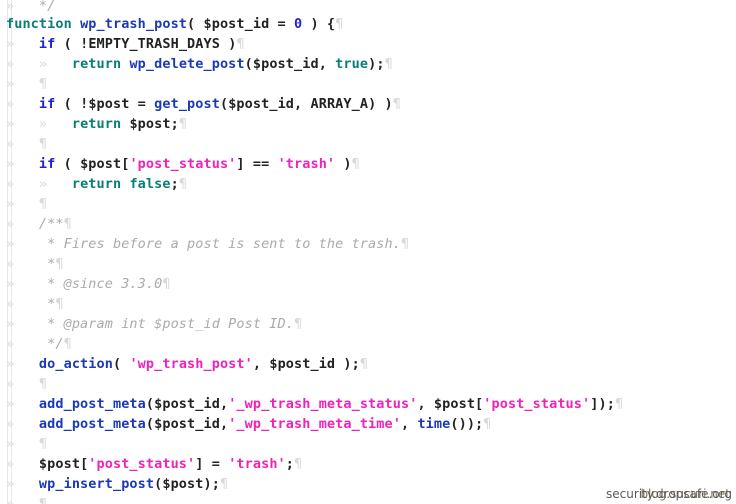  What do you see at coordinates (187, 64) in the screenshot?
I see `token-fn: wp_delete_post` at bounding box center [187, 64].